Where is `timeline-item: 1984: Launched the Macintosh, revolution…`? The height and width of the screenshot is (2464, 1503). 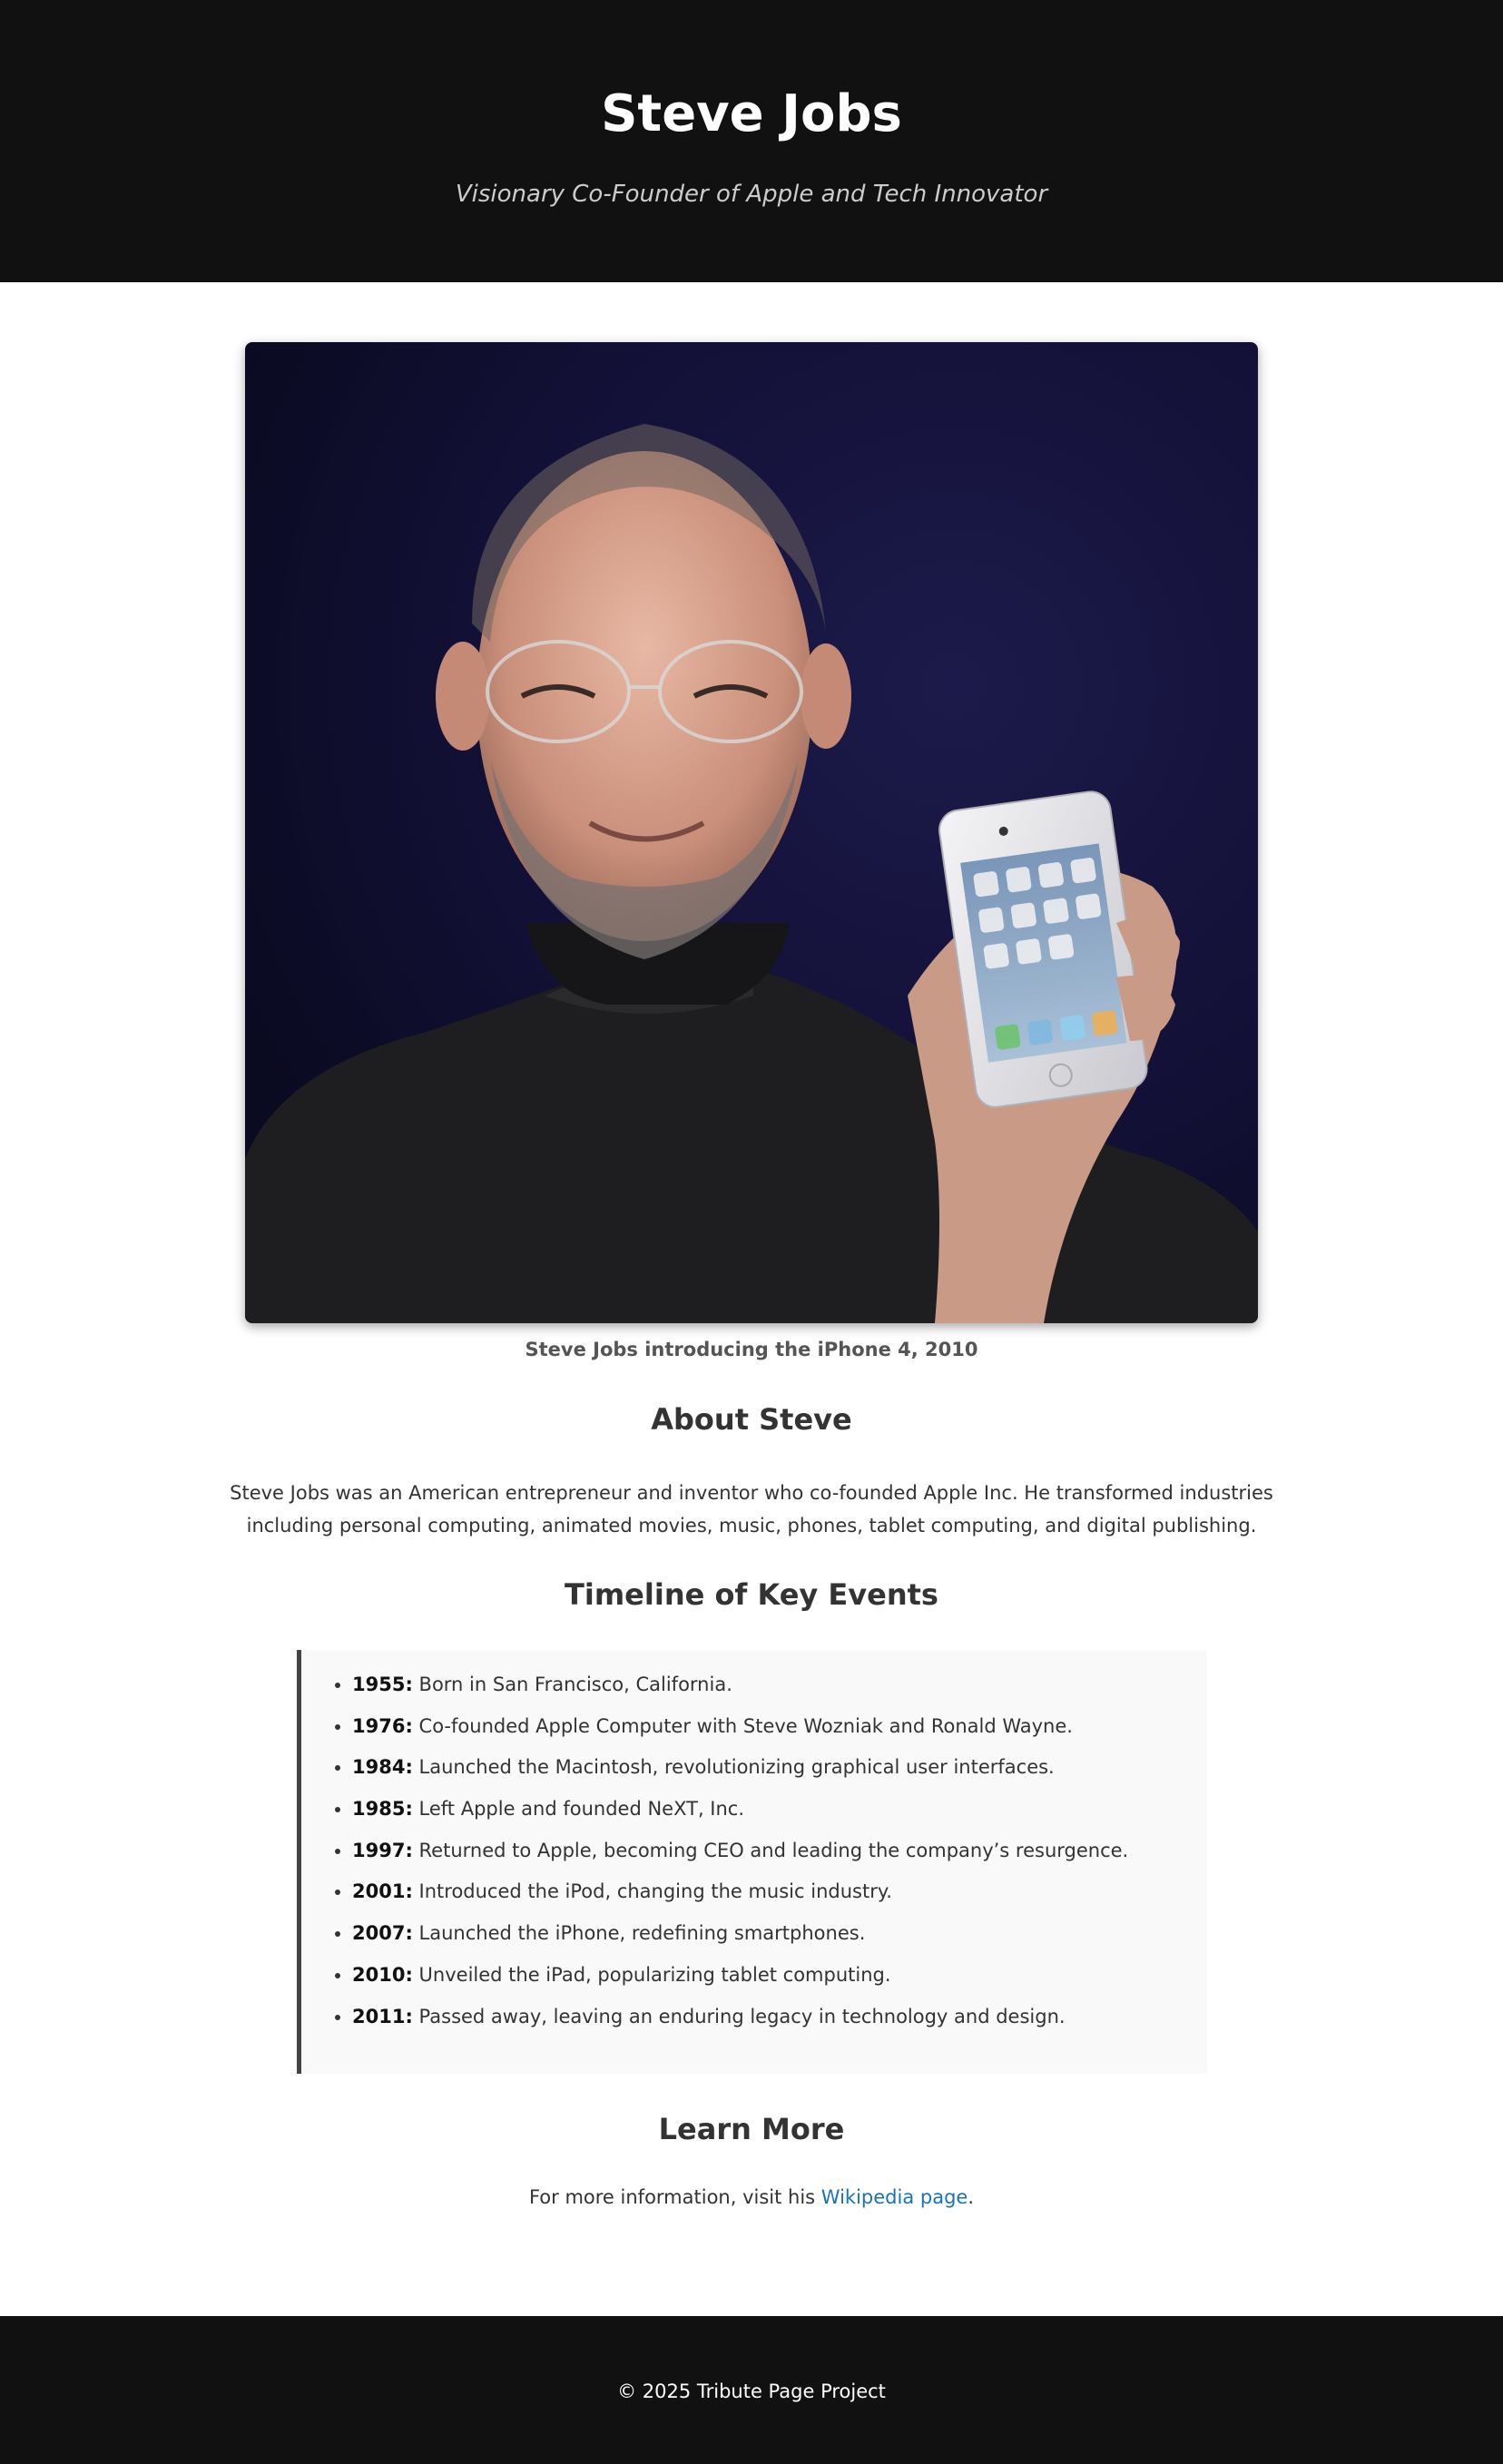 timeline-item: 1984: Launched the Macintosh, revolution… is located at coordinates (779, 1767).